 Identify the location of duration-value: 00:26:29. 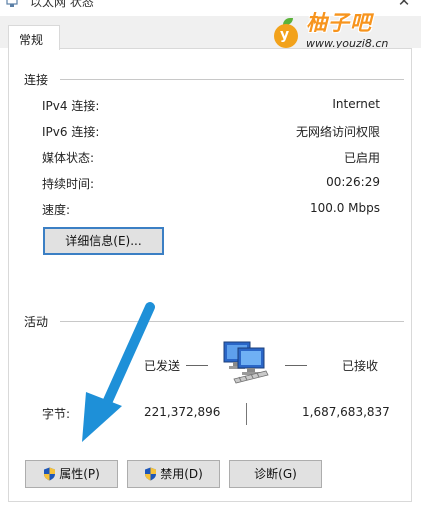
(353, 182).